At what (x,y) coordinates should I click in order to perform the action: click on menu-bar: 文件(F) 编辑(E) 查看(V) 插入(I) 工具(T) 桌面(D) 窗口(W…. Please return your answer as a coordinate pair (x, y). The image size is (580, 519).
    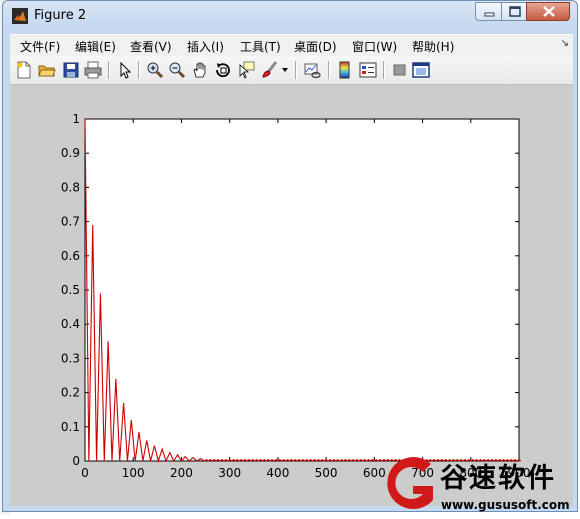
    Looking at the image, I should click on (291, 45).